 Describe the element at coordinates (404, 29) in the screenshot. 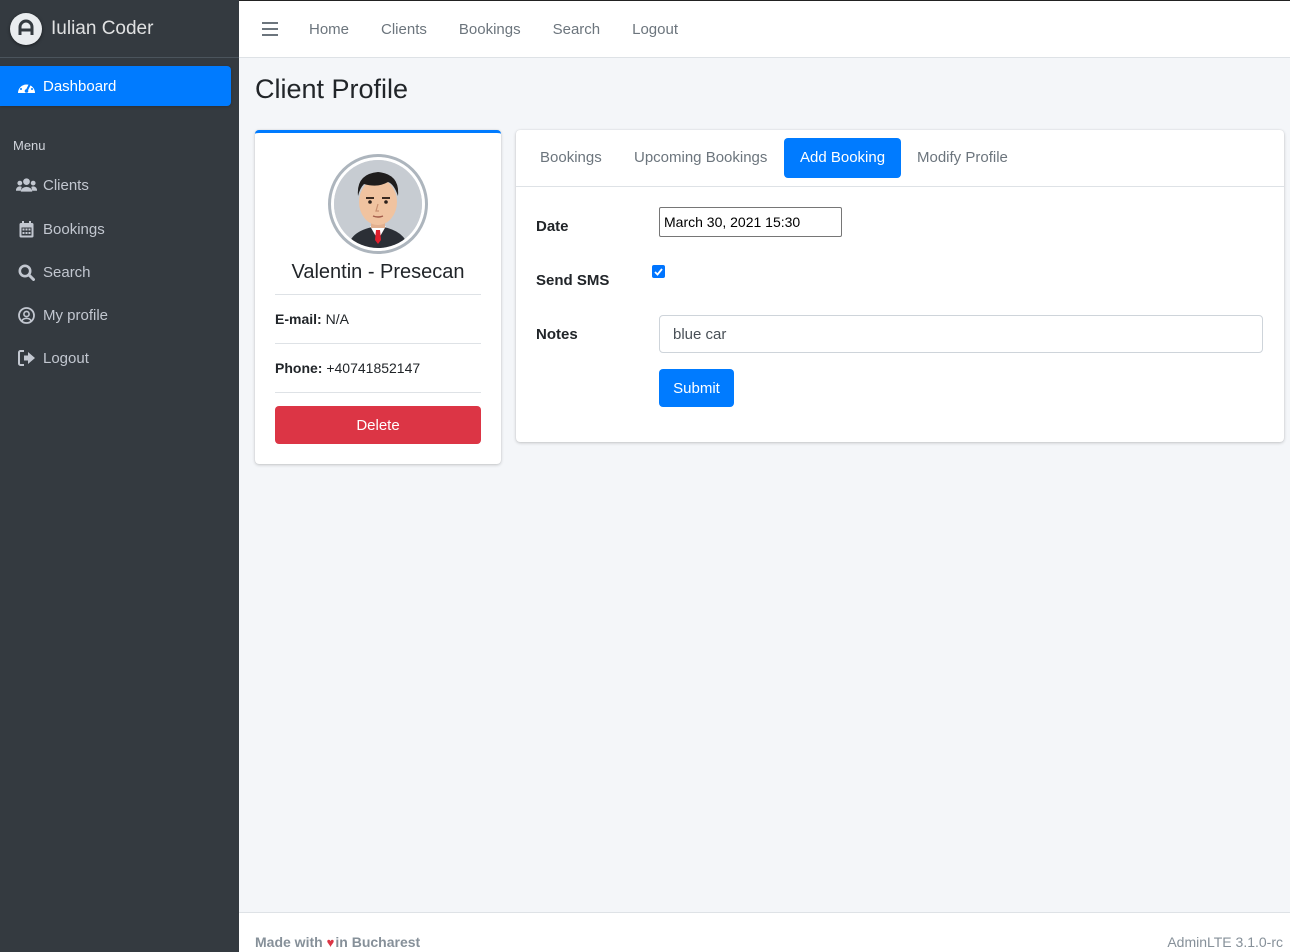

I see `nav-link-clients: Clients` at that location.